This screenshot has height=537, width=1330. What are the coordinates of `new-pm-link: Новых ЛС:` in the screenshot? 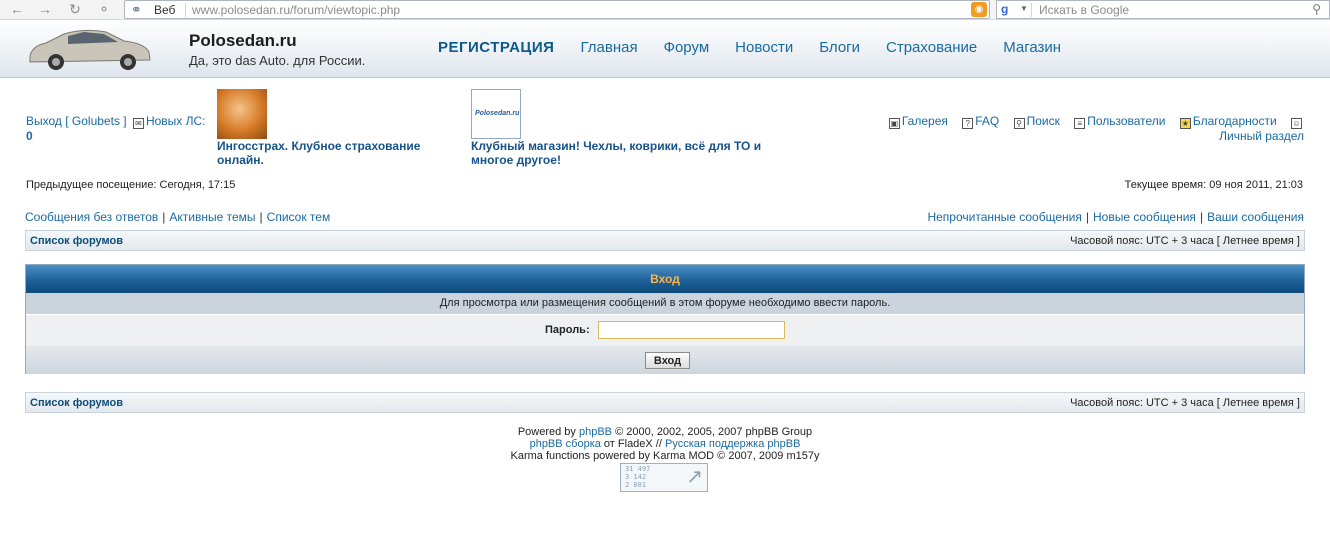 It's located at (176, 121).